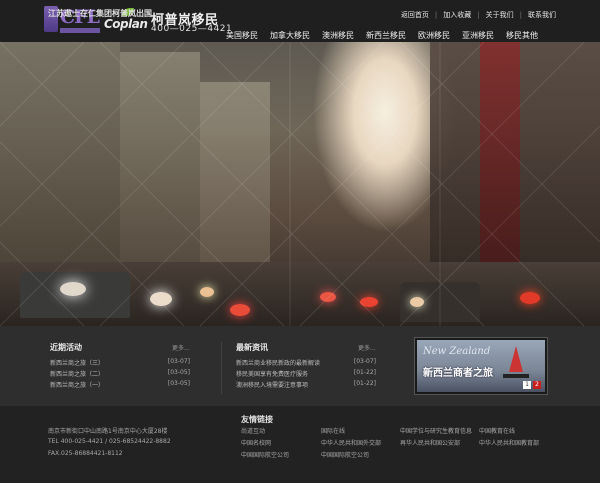  I want to click on list-item: 新西兰商之旅（二） [03-05], so click(120, 374).